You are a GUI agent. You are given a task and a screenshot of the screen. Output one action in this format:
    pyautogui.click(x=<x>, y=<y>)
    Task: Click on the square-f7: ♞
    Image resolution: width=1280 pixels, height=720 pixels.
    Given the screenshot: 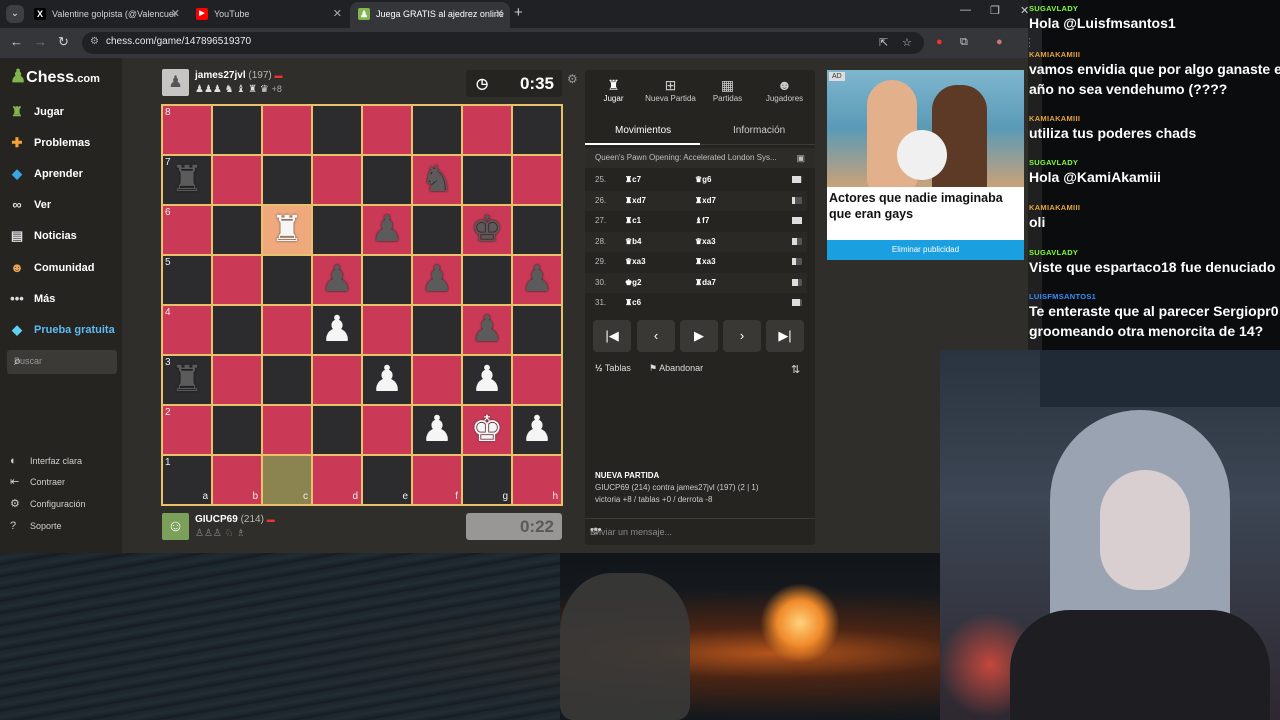 What is the action you would take?
    pyautogui.click(x=437, y=180)
    